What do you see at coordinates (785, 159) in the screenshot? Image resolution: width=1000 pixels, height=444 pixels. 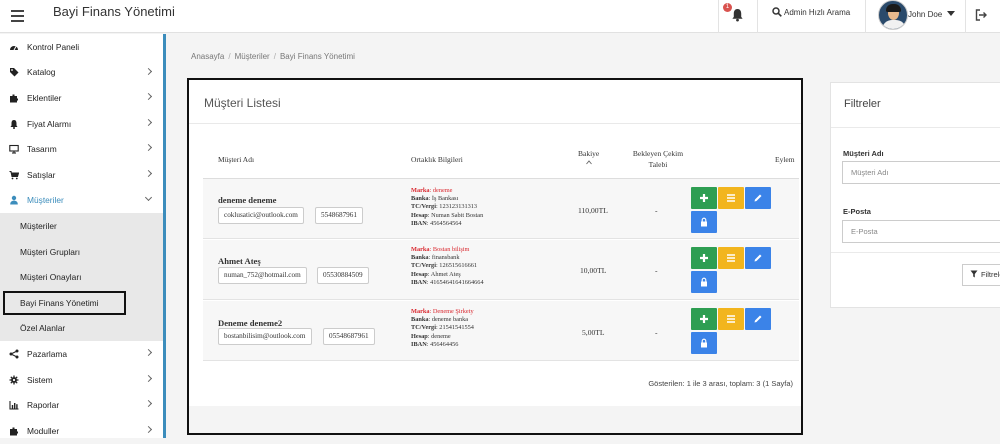 I see `column-header-action: Eylem` at bounding box center [785, 159].